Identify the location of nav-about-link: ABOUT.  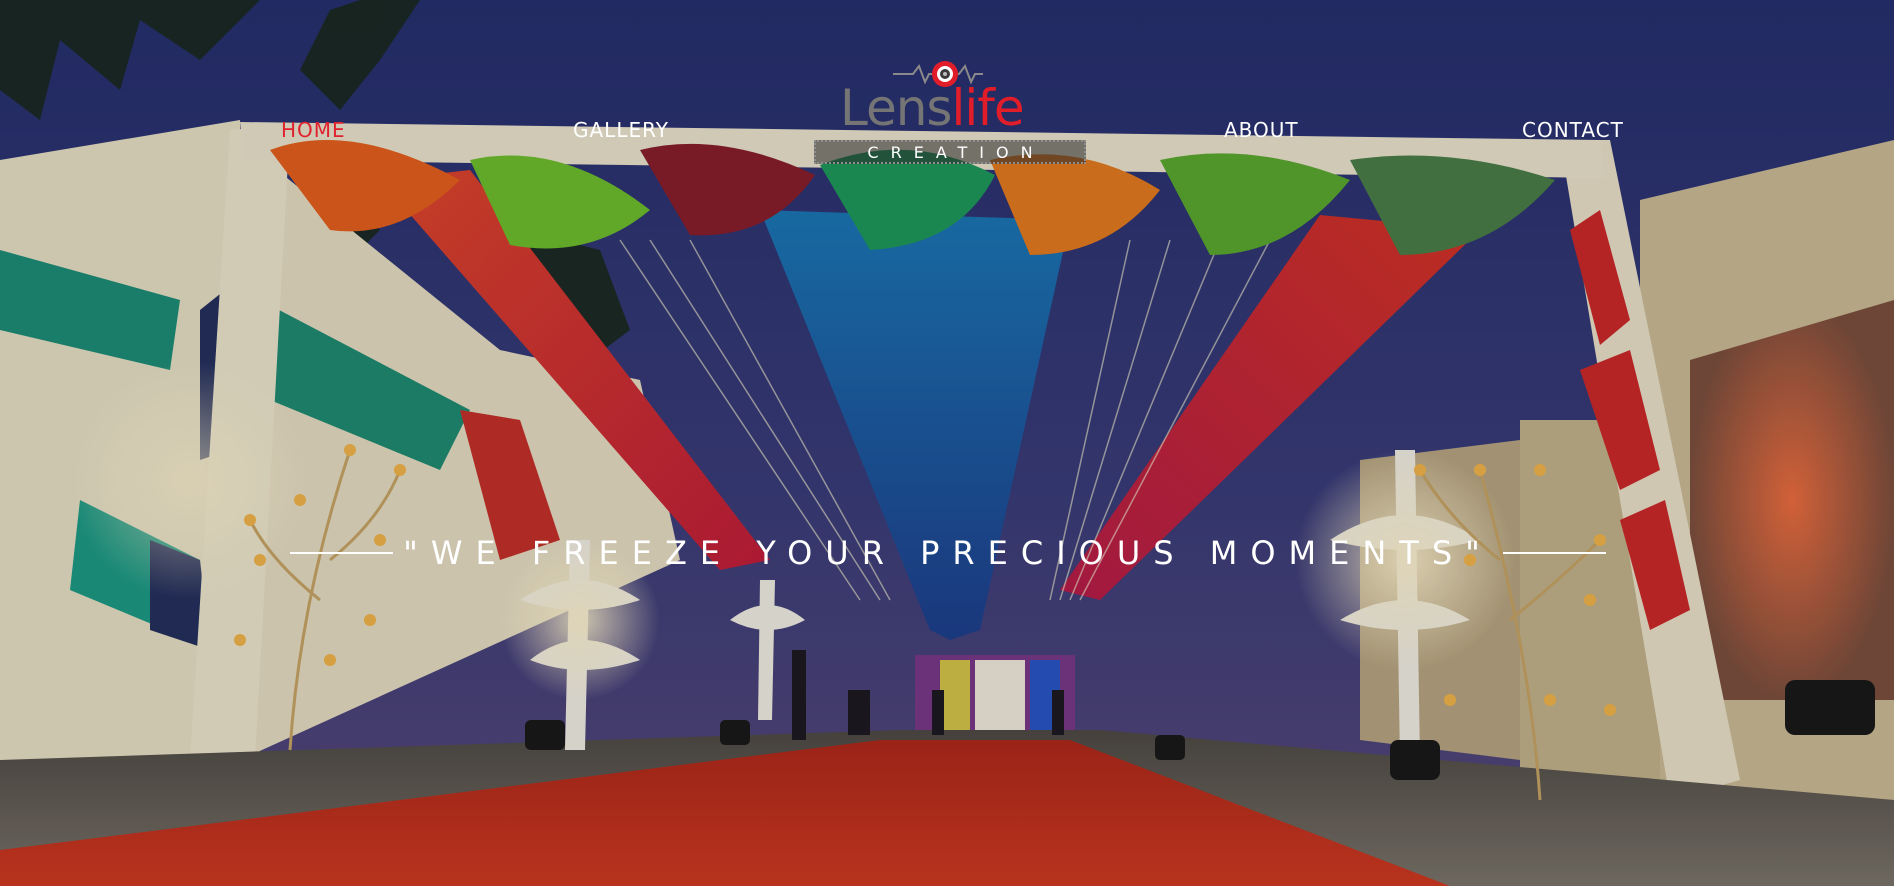
(1261, 130).